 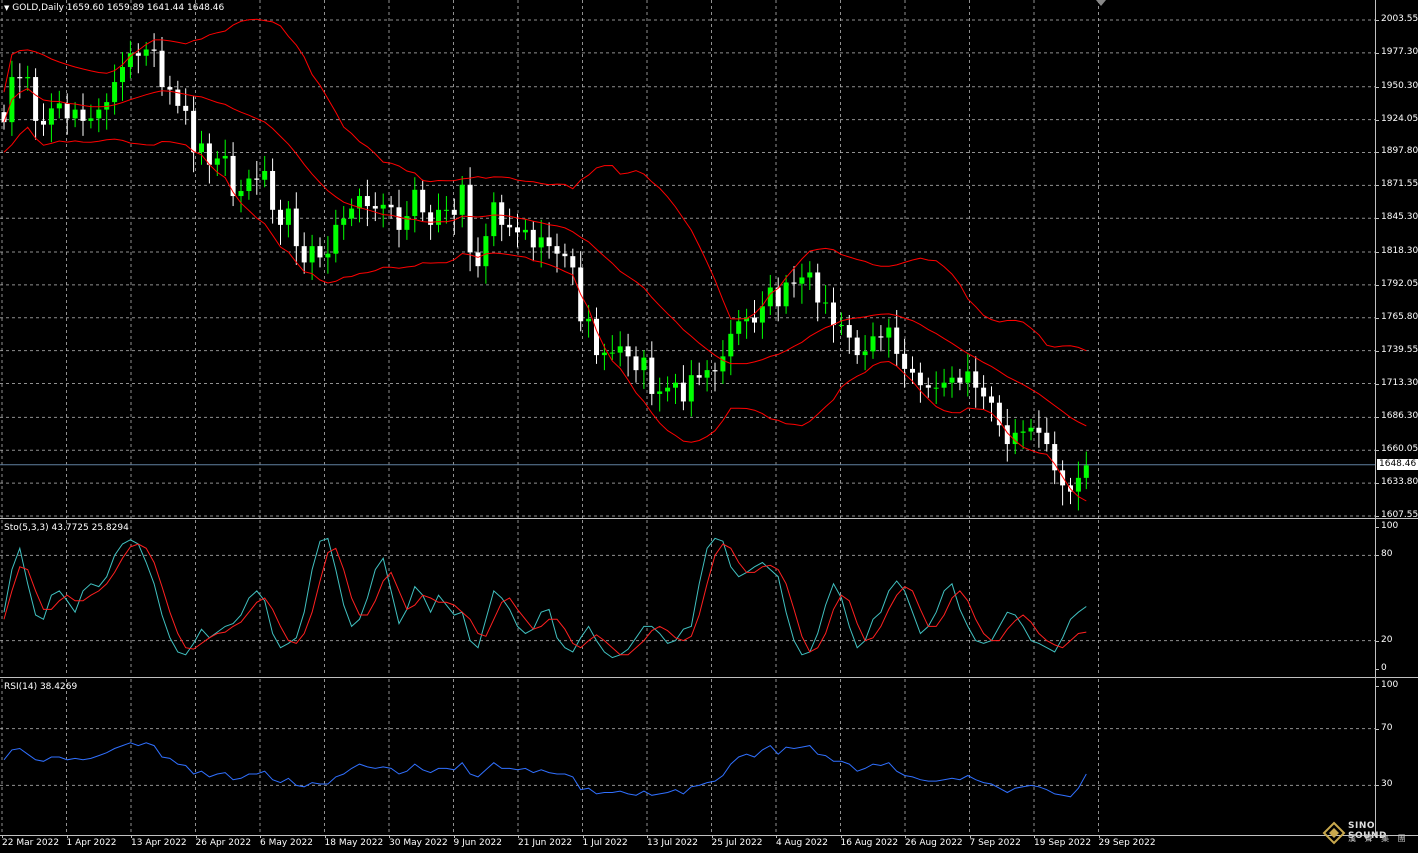 What do you see at coordinates (1368, 834) in the screenshot?
I see `sino-sound-logo: SINO SOUND 漢 聲 集 團` at bounding box center [1368, 834].